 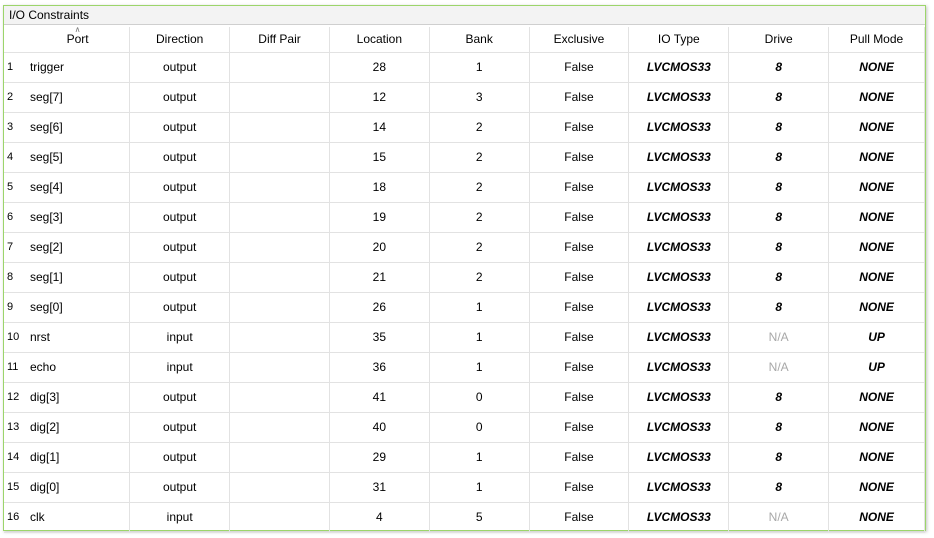 I want to click on cell-port: echo, so click(x=78, y=367).